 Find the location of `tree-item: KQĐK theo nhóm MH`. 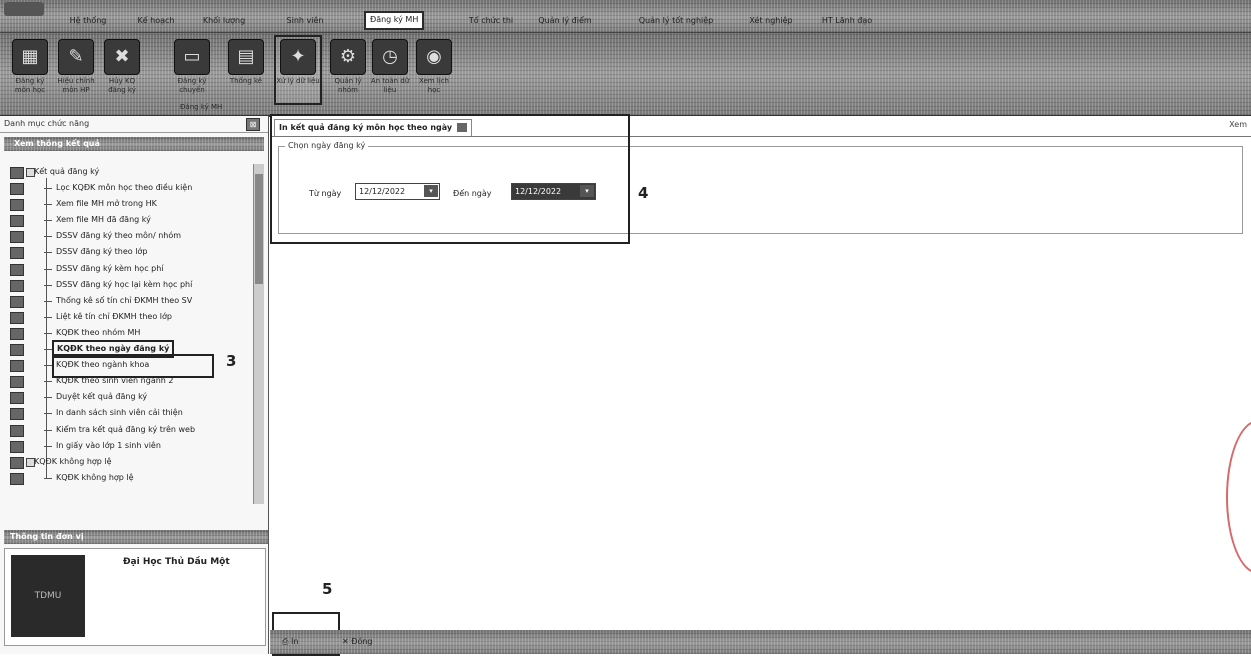

tree-item: KQĐK theo nhóm MH is located at coordinates (131, 333).